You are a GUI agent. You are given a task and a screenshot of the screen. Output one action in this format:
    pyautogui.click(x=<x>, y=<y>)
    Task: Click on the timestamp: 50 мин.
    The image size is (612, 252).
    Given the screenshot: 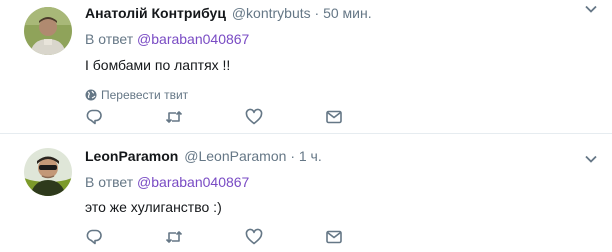 What is the action you would take?
    pyautogui.click(x=347, y=13)
    